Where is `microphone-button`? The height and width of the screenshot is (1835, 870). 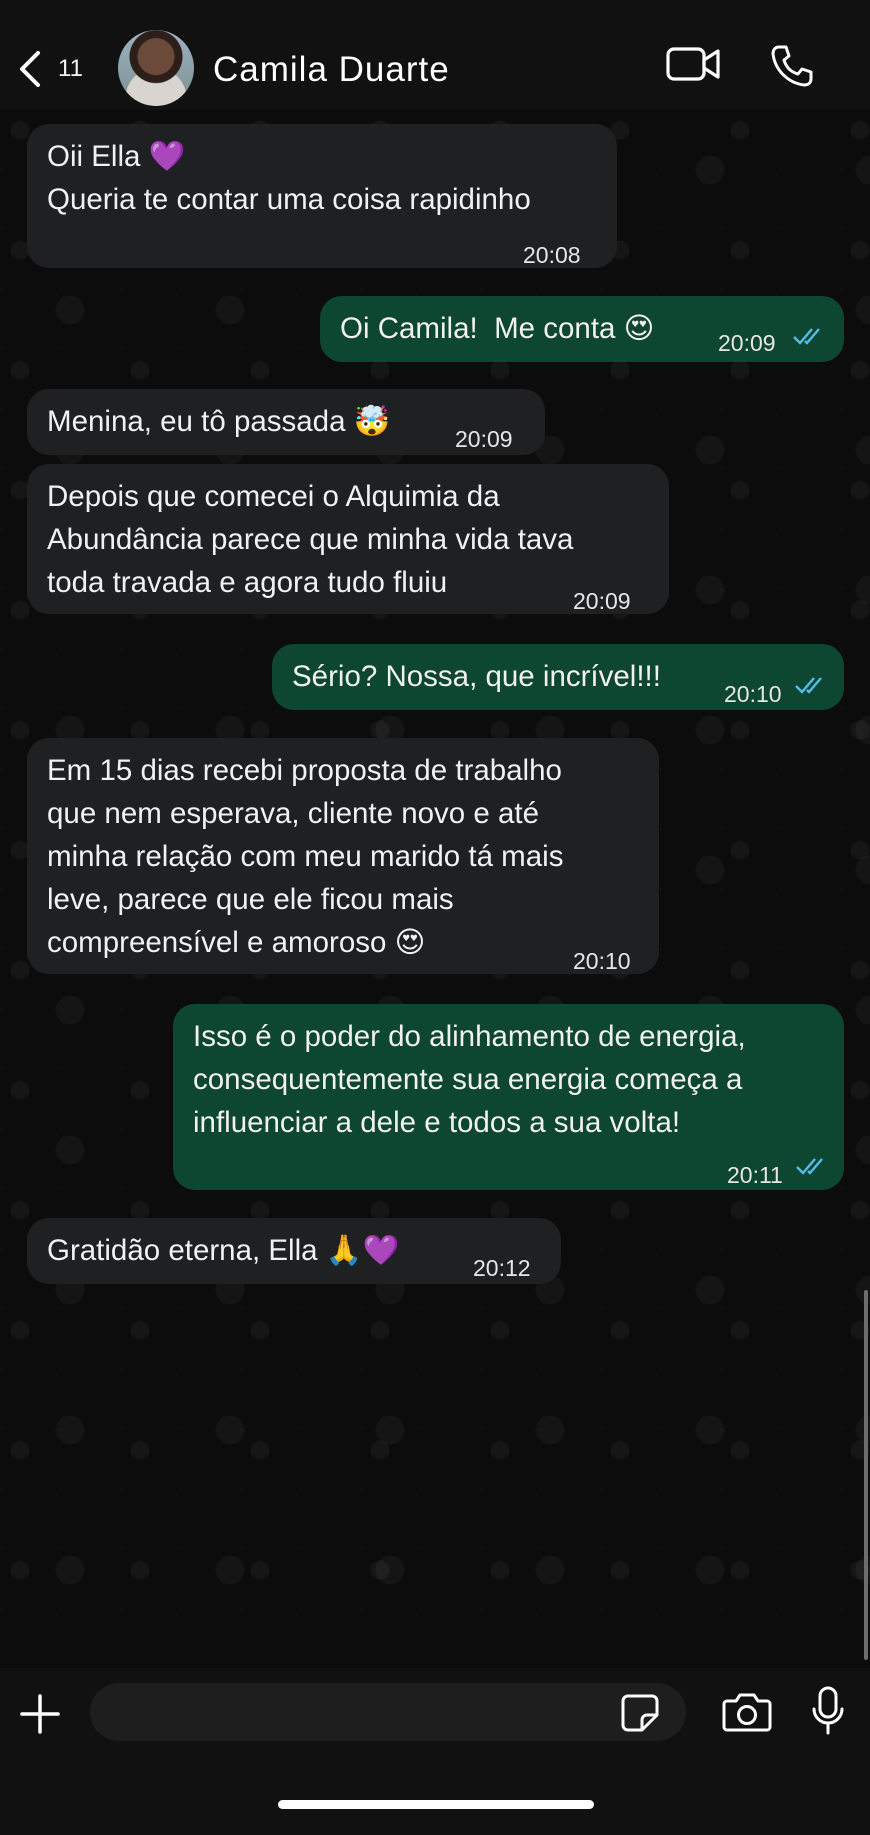 microphone-button is located at coordinates (828, 1713).